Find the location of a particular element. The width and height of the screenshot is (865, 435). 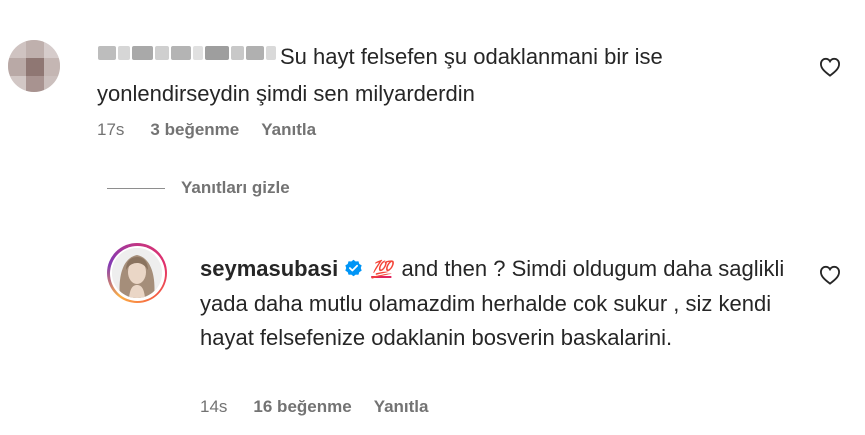

reply-likes-count: 16 beğenme is located at coordinates (302, 407).